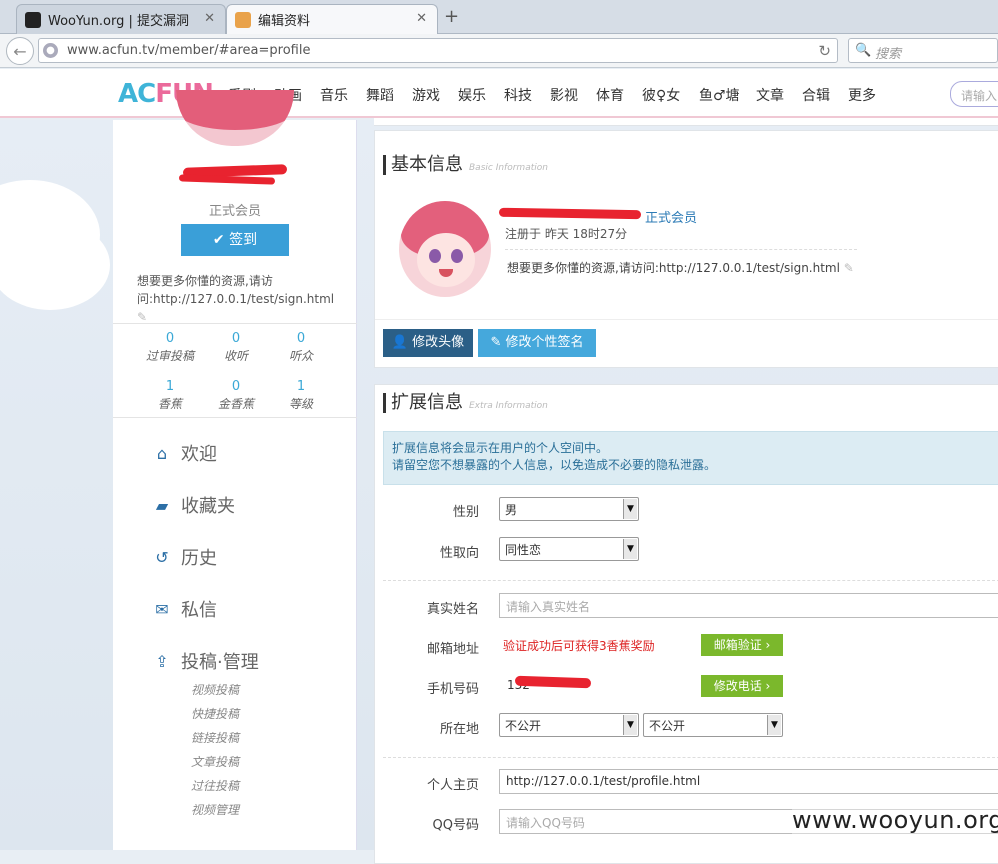  Describe the element at coordinates (162, 557) in the screenshot. I see `history-icon: ↺` at that location.